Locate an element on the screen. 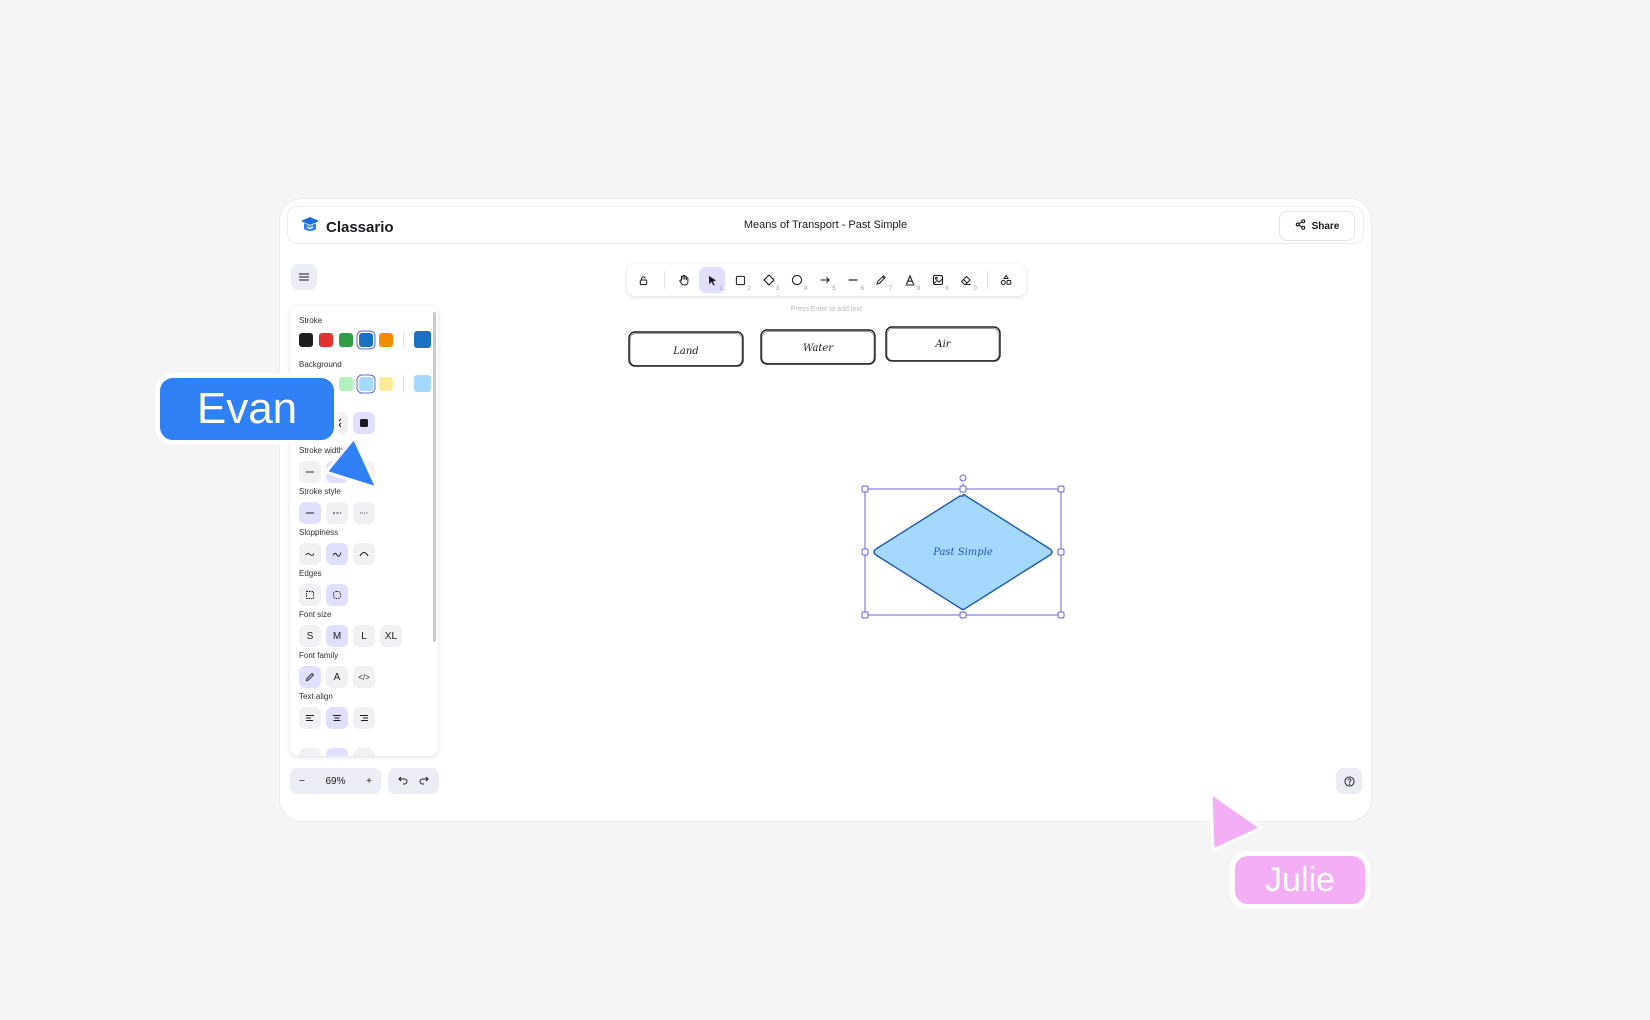  edges-round is located at coordinates (337, 595).